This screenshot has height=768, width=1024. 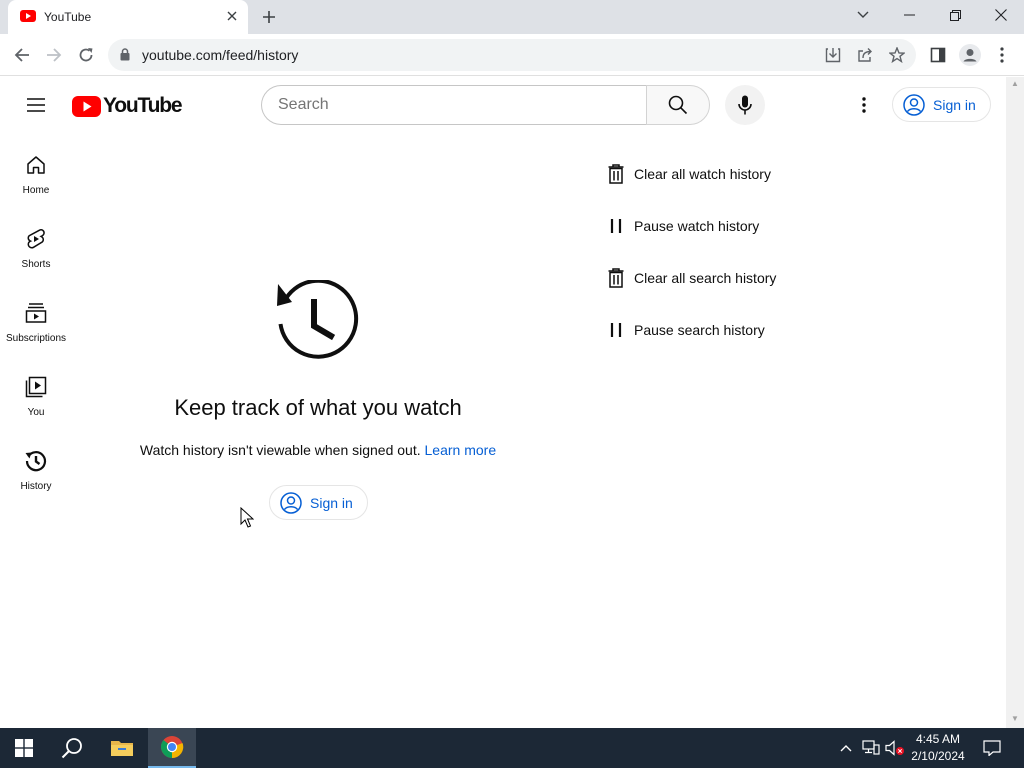 What do you see at coordinates (232, 16) in the screenshot?
I see `tab-close-icon` at bounding box center [232, 16].